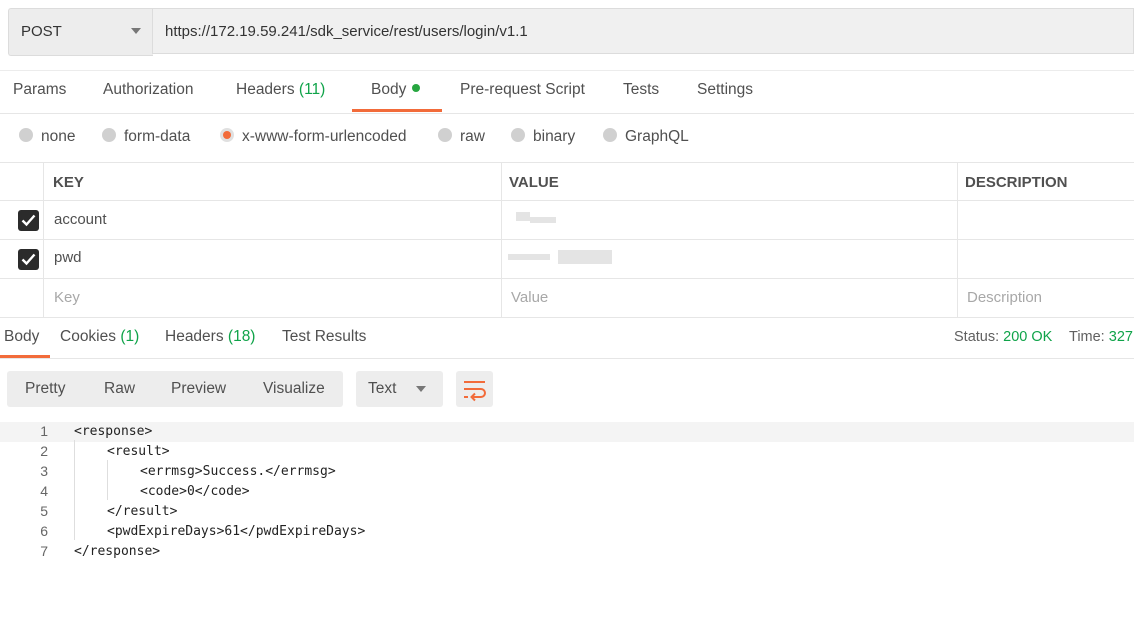  Describe the element at coordinates (530, 297) in the screenshot. I see `value-placeholder: Value` at that location.